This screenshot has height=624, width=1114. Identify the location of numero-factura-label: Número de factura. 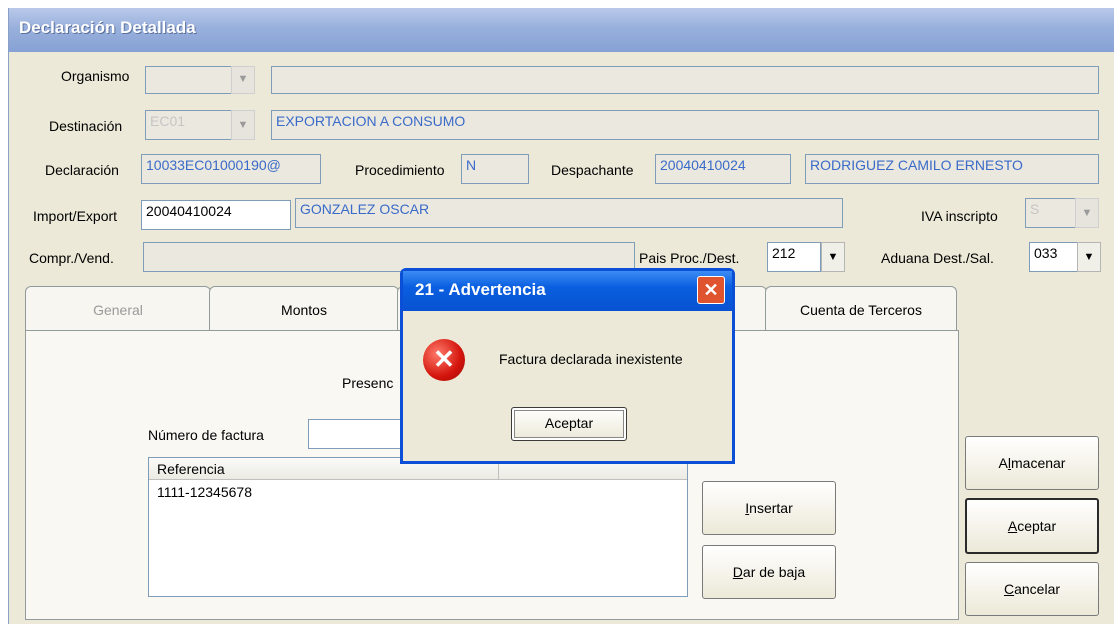
(206, 435).